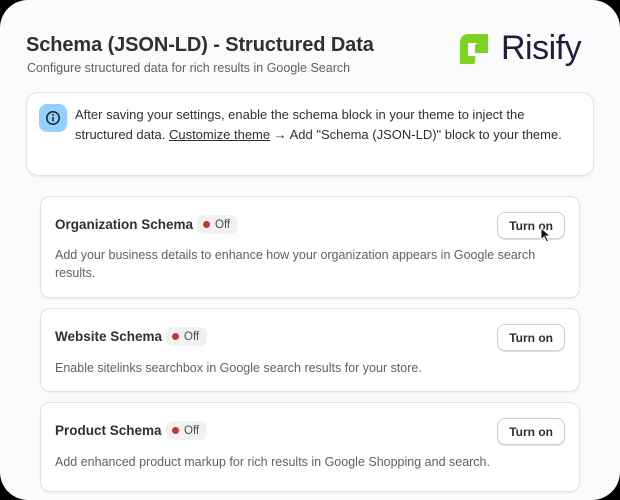  Describe the element at coordinates (474, 49) in the screenshot. I see `risify-logo-icon` at that location.